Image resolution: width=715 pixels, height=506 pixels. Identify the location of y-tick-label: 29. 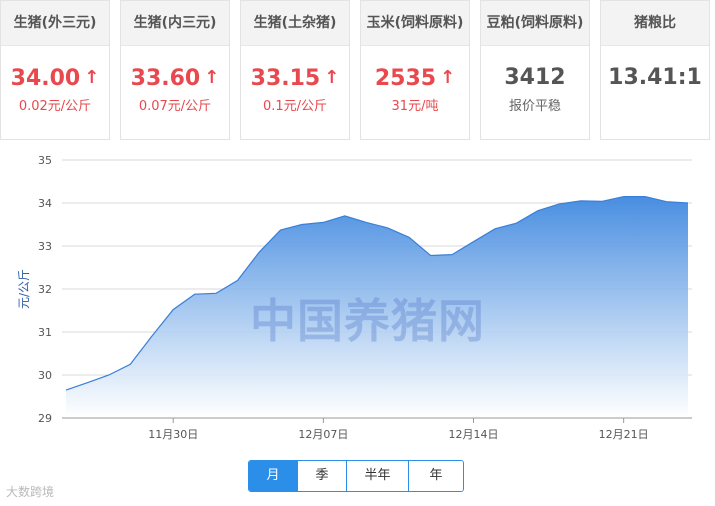
(45, 418).